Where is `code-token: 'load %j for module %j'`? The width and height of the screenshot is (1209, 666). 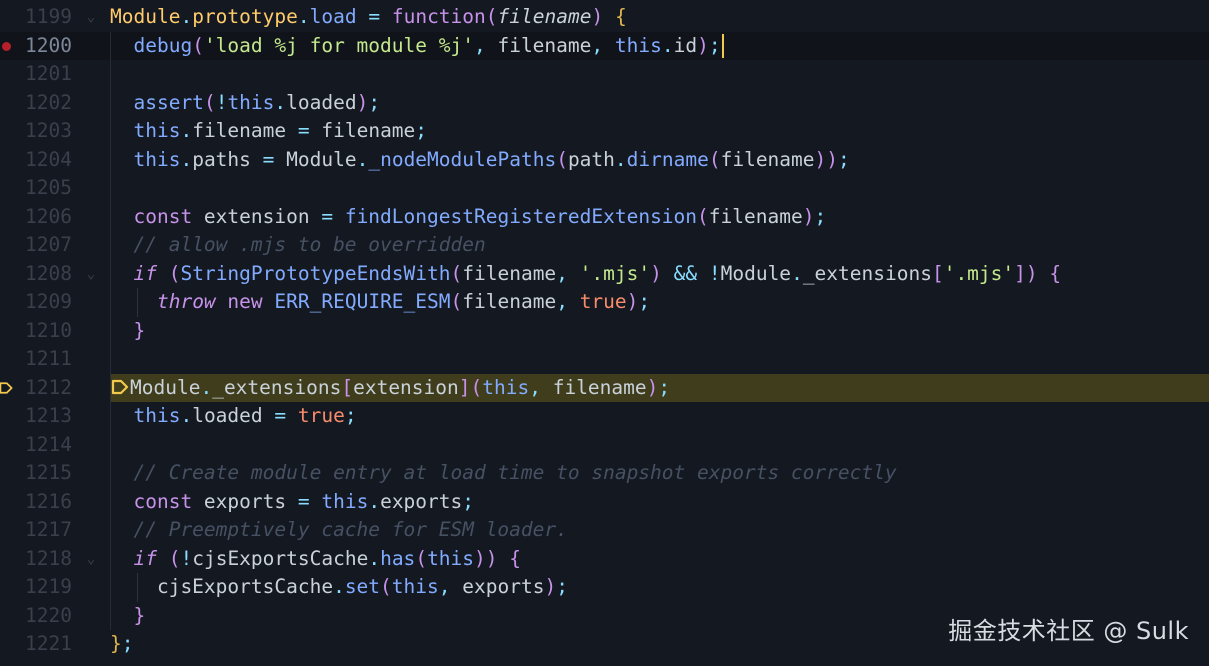 code-token: 'load %j for module %j' is located at coordinates (338, 45).